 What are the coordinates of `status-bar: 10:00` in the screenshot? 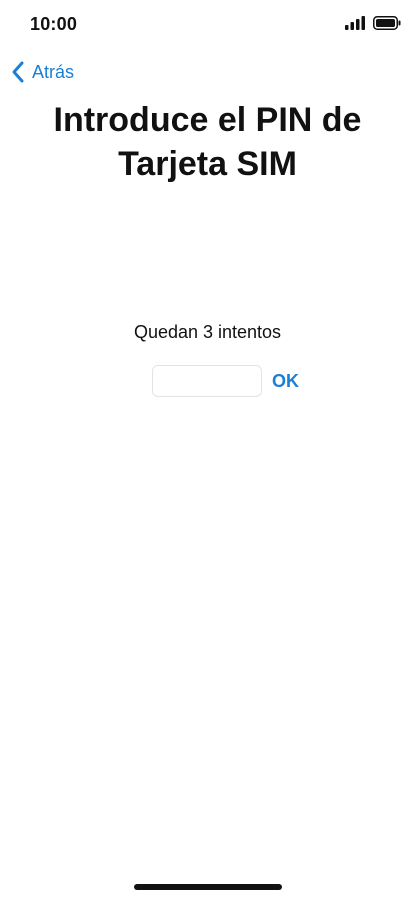 It's located at (207, 25).